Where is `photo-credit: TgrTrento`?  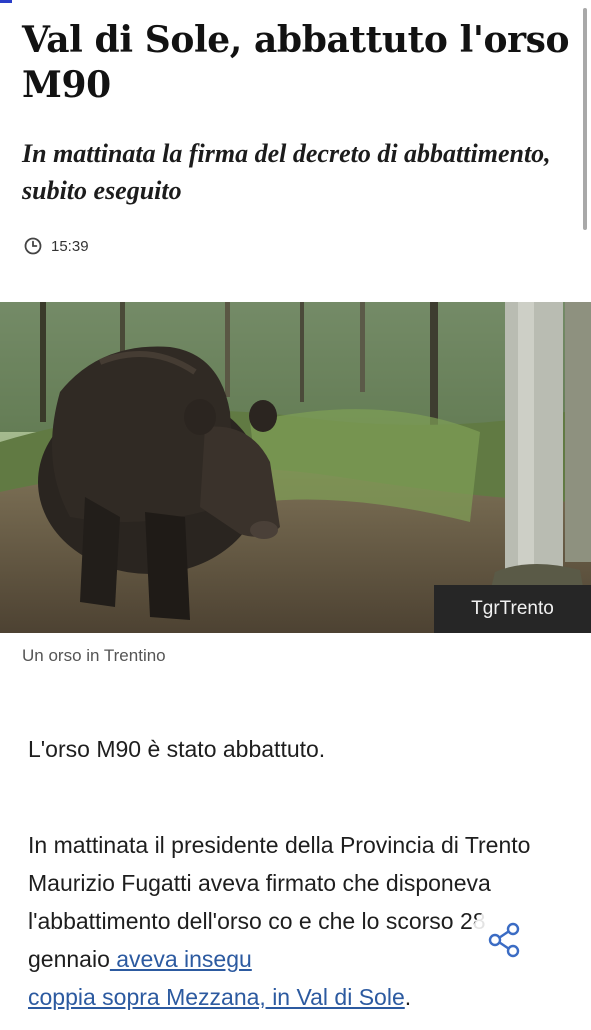 photo-credit: TgrTrento is located at coordinates (512, 609).